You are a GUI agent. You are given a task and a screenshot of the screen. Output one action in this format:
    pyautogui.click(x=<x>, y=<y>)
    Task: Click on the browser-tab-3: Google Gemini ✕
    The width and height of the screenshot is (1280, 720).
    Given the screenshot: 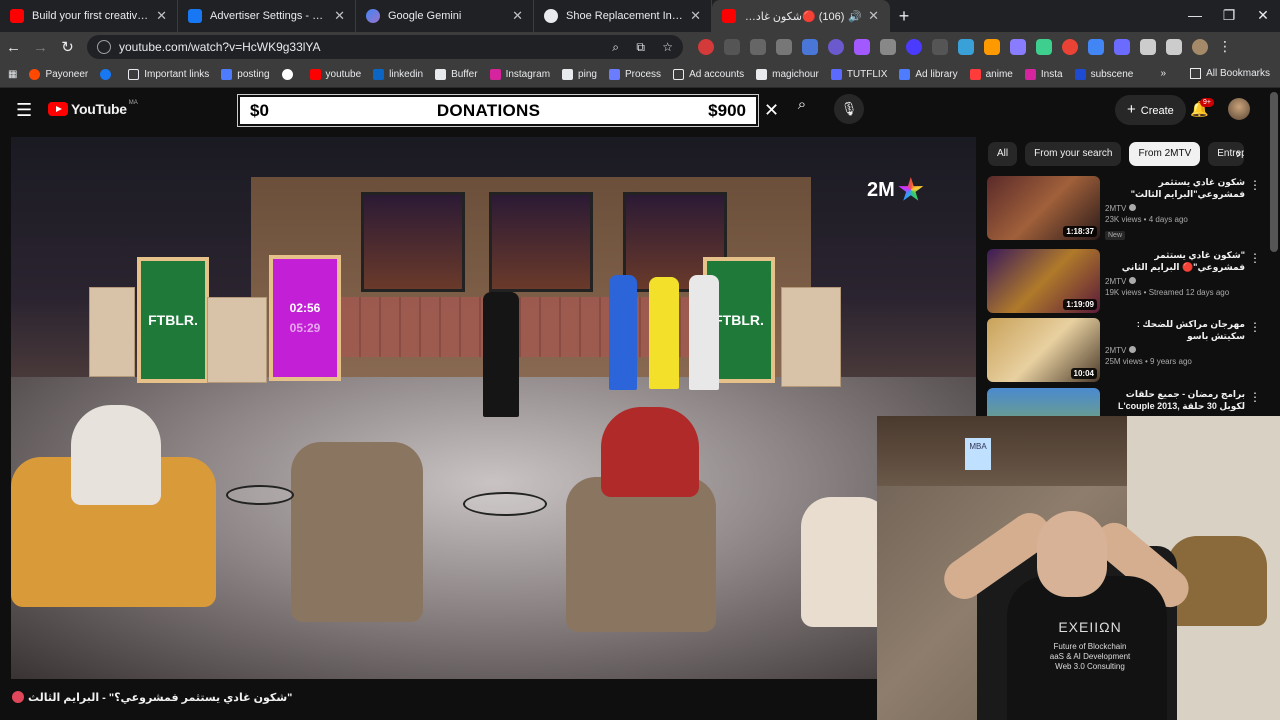 What is the action you would take?
    pyautogui.click(x=445, y=16)
    